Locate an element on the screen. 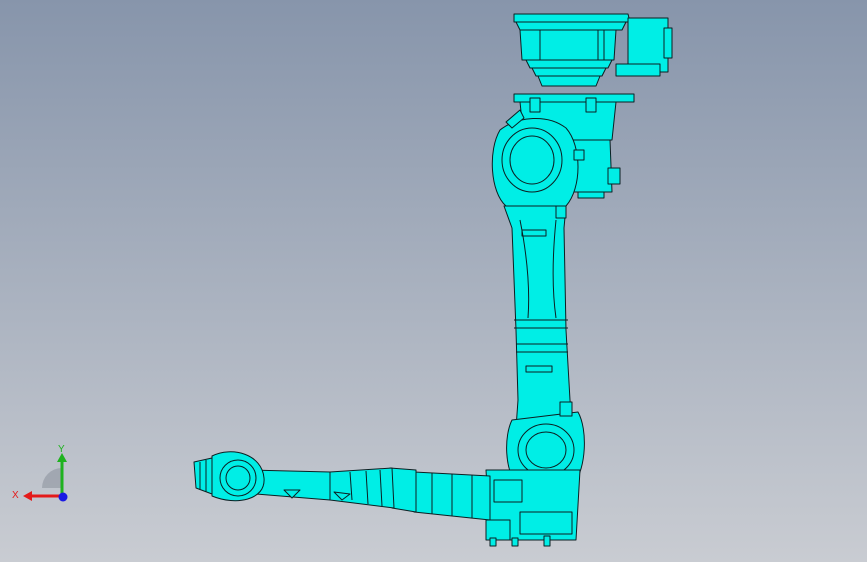  shoulder-joint-cover is located at coordinates (532, 160).